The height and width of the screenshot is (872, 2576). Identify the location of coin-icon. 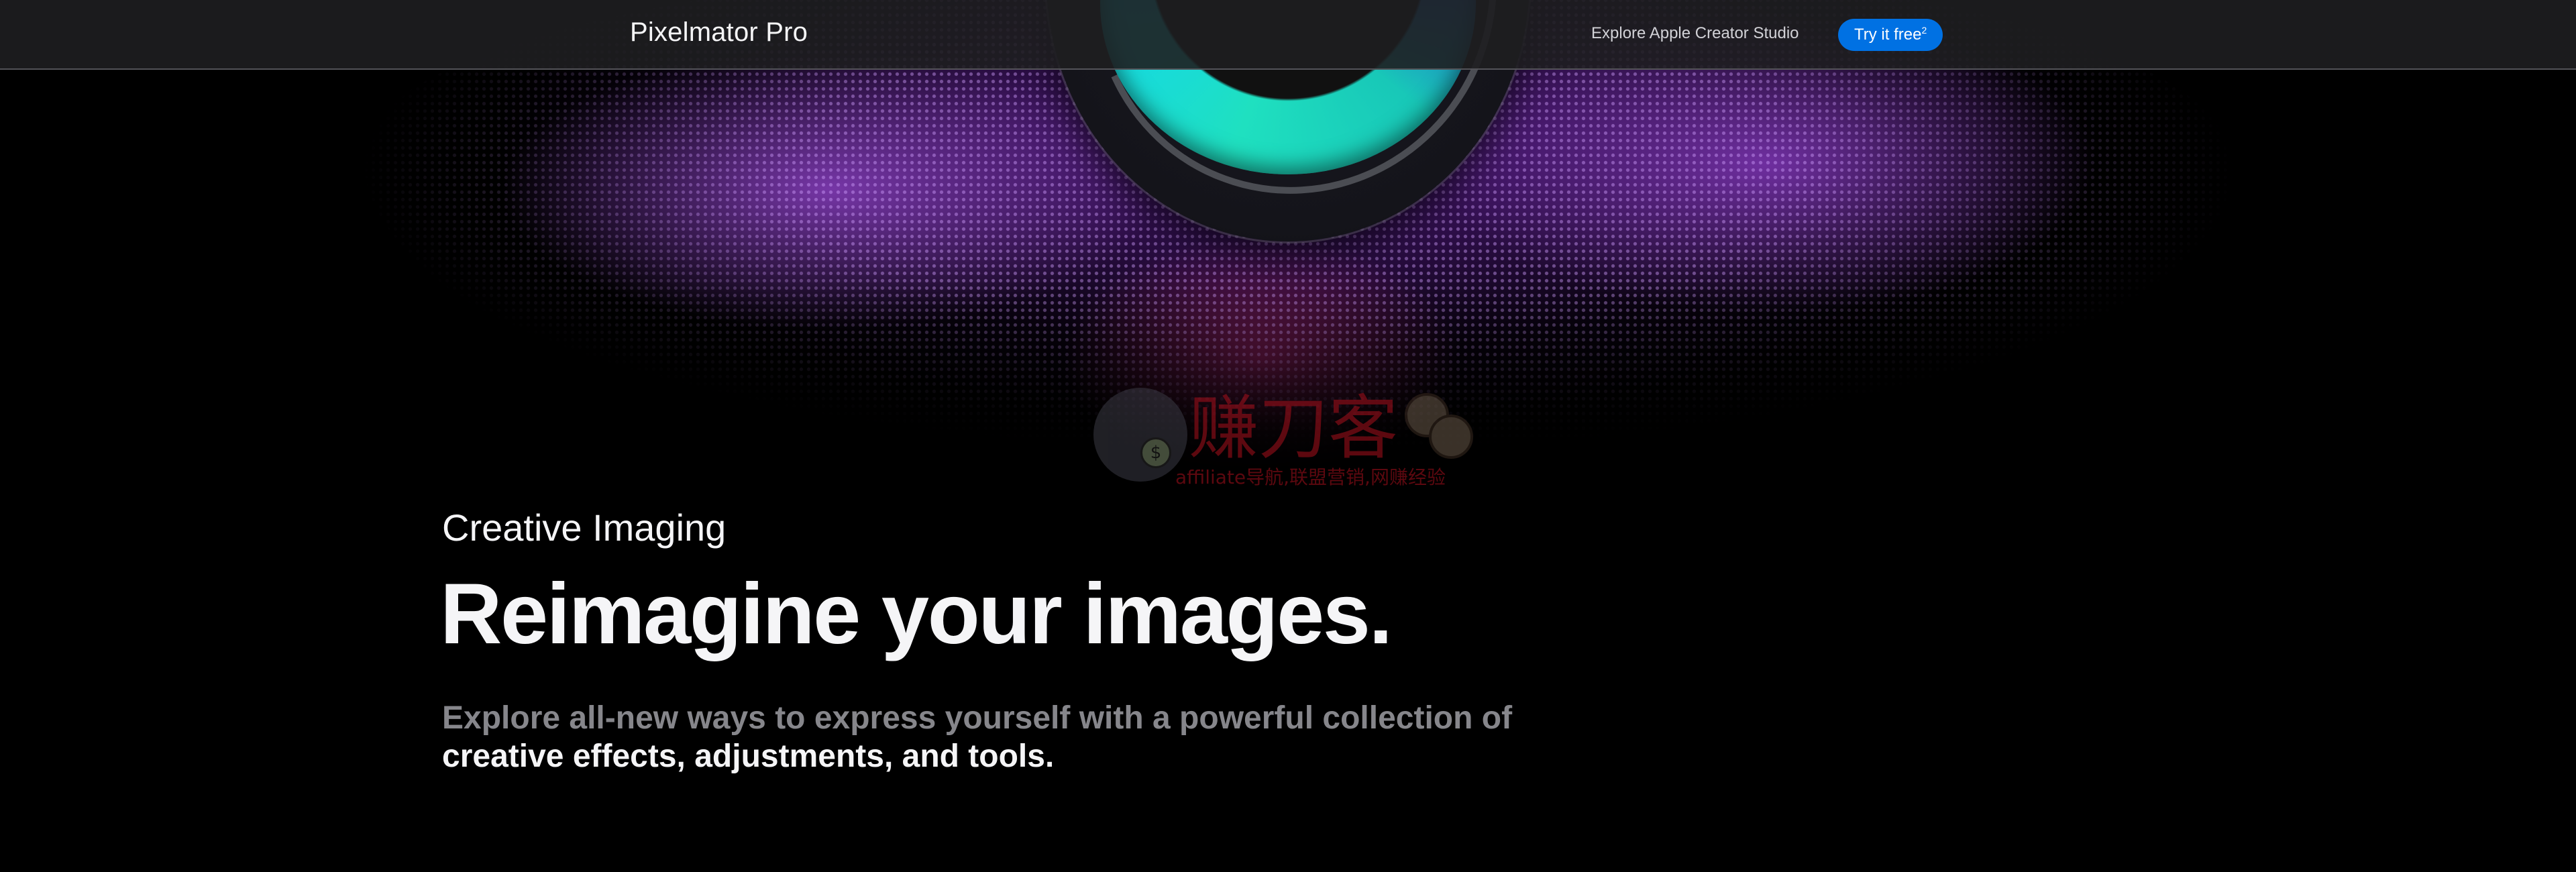
(1451, 437).